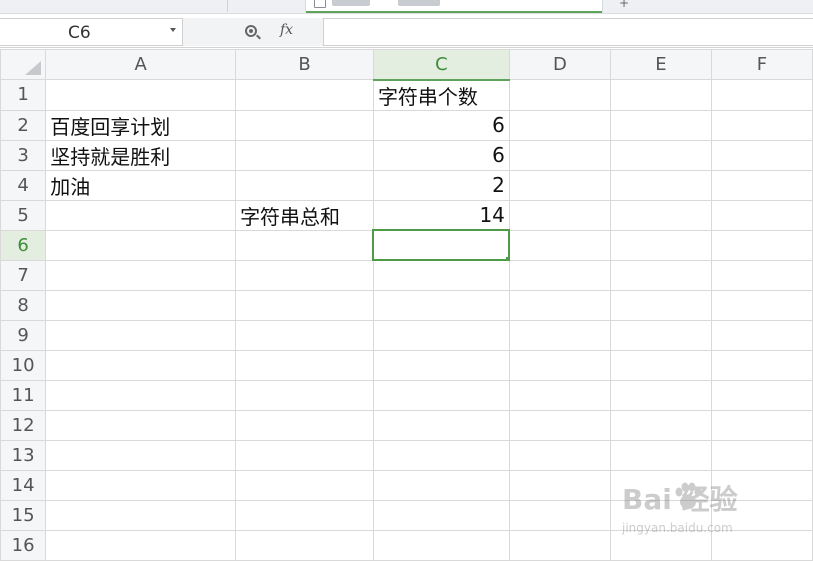 The width and height of the screenshot is (813, 561). Describe the element at coordinates (23, 155) in the screenshot. I see `row-header-3: 3` at that location.